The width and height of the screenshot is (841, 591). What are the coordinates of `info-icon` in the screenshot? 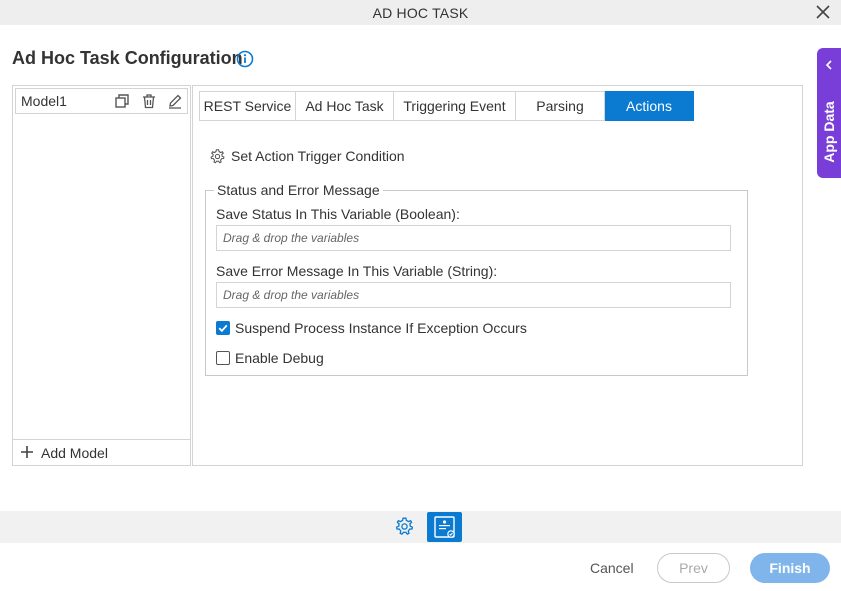 It's located at (245, 59).